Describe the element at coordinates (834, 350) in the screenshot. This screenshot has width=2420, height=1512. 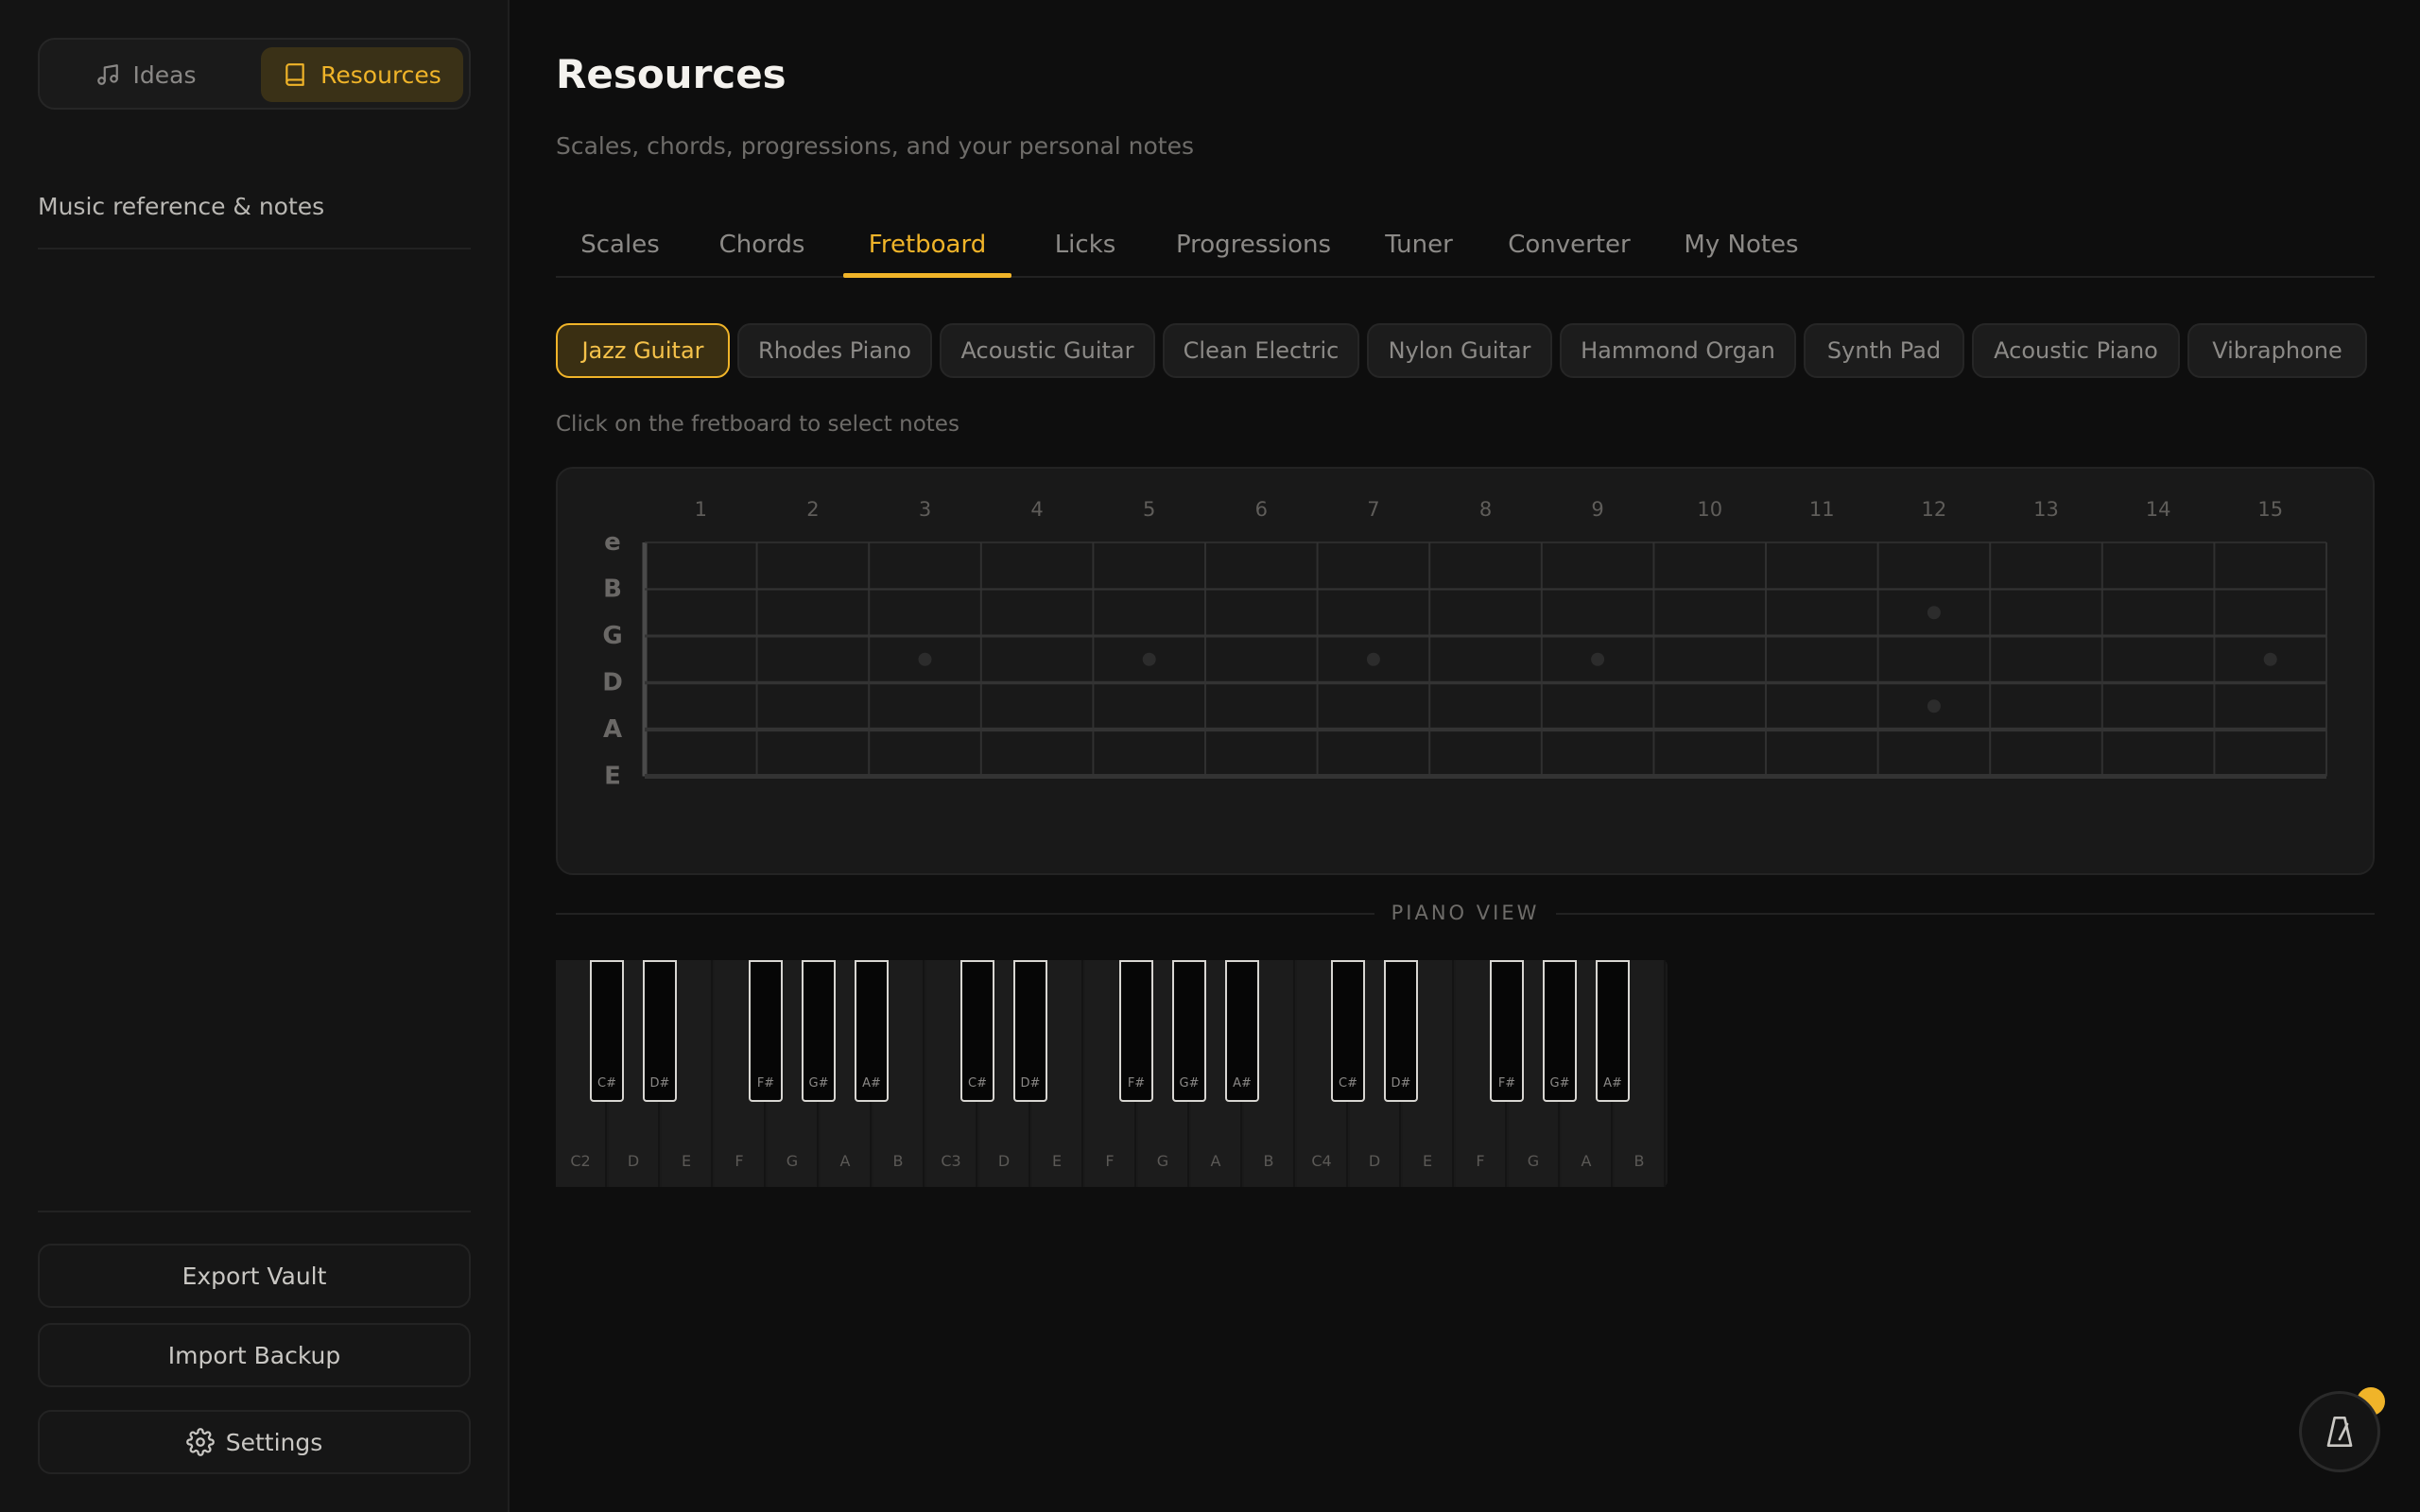
I see `instrument-chip: Rhodes Piano` at that location.